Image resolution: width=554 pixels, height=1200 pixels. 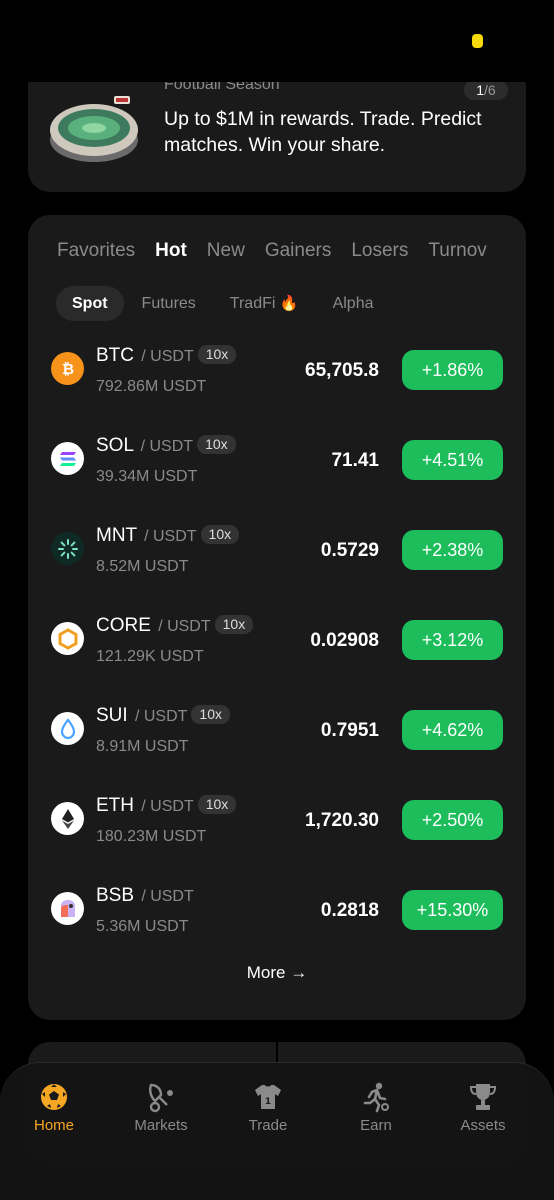 What do you see at coordinates (268, 1102) in the screenshot?
I see `svg-text: 1` at bounding box center [268, 1102].